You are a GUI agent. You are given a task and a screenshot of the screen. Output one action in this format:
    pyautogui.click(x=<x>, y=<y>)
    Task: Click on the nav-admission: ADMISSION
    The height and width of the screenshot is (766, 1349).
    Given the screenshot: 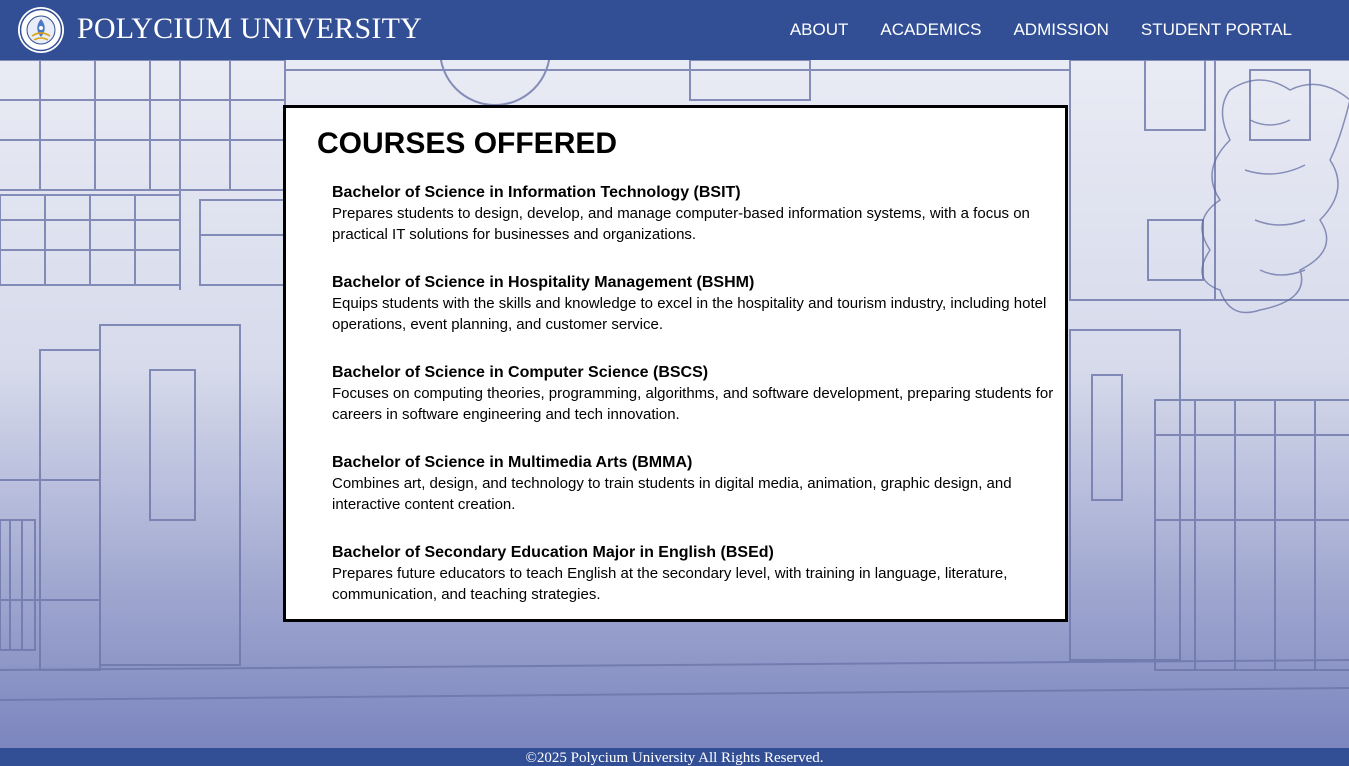 What is the action you would take?
    pyautogui.click(x=1060, y=30)
    